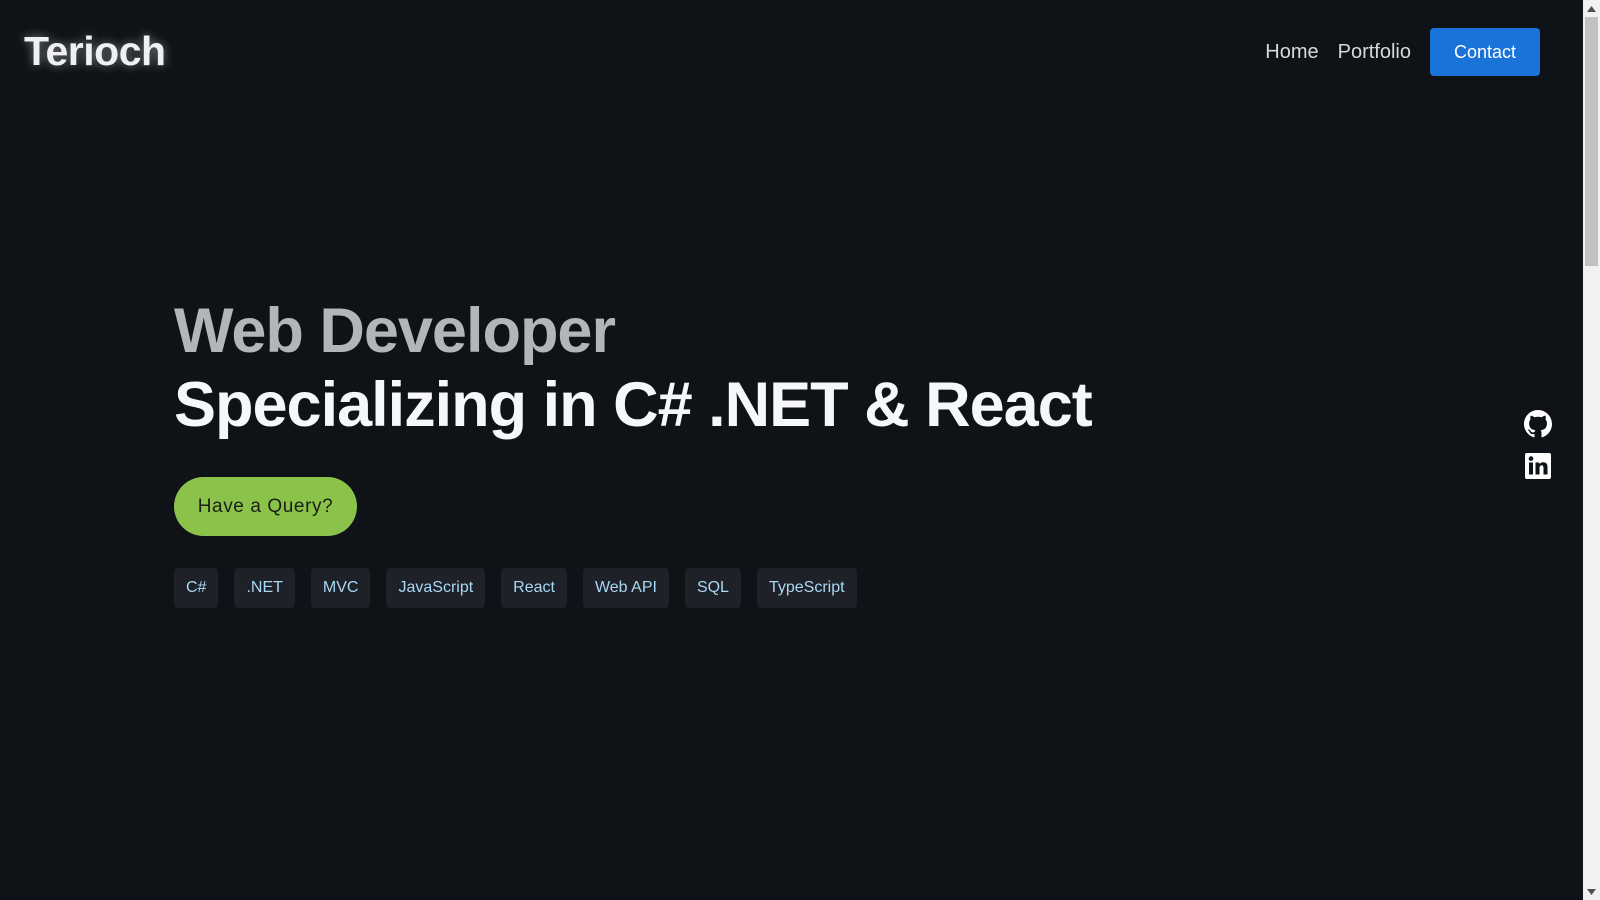 The image size is (1600, 900). Describe the element at coordinates (340, 588) in the screenshot. I see `skill-tag: MVC` at that location.